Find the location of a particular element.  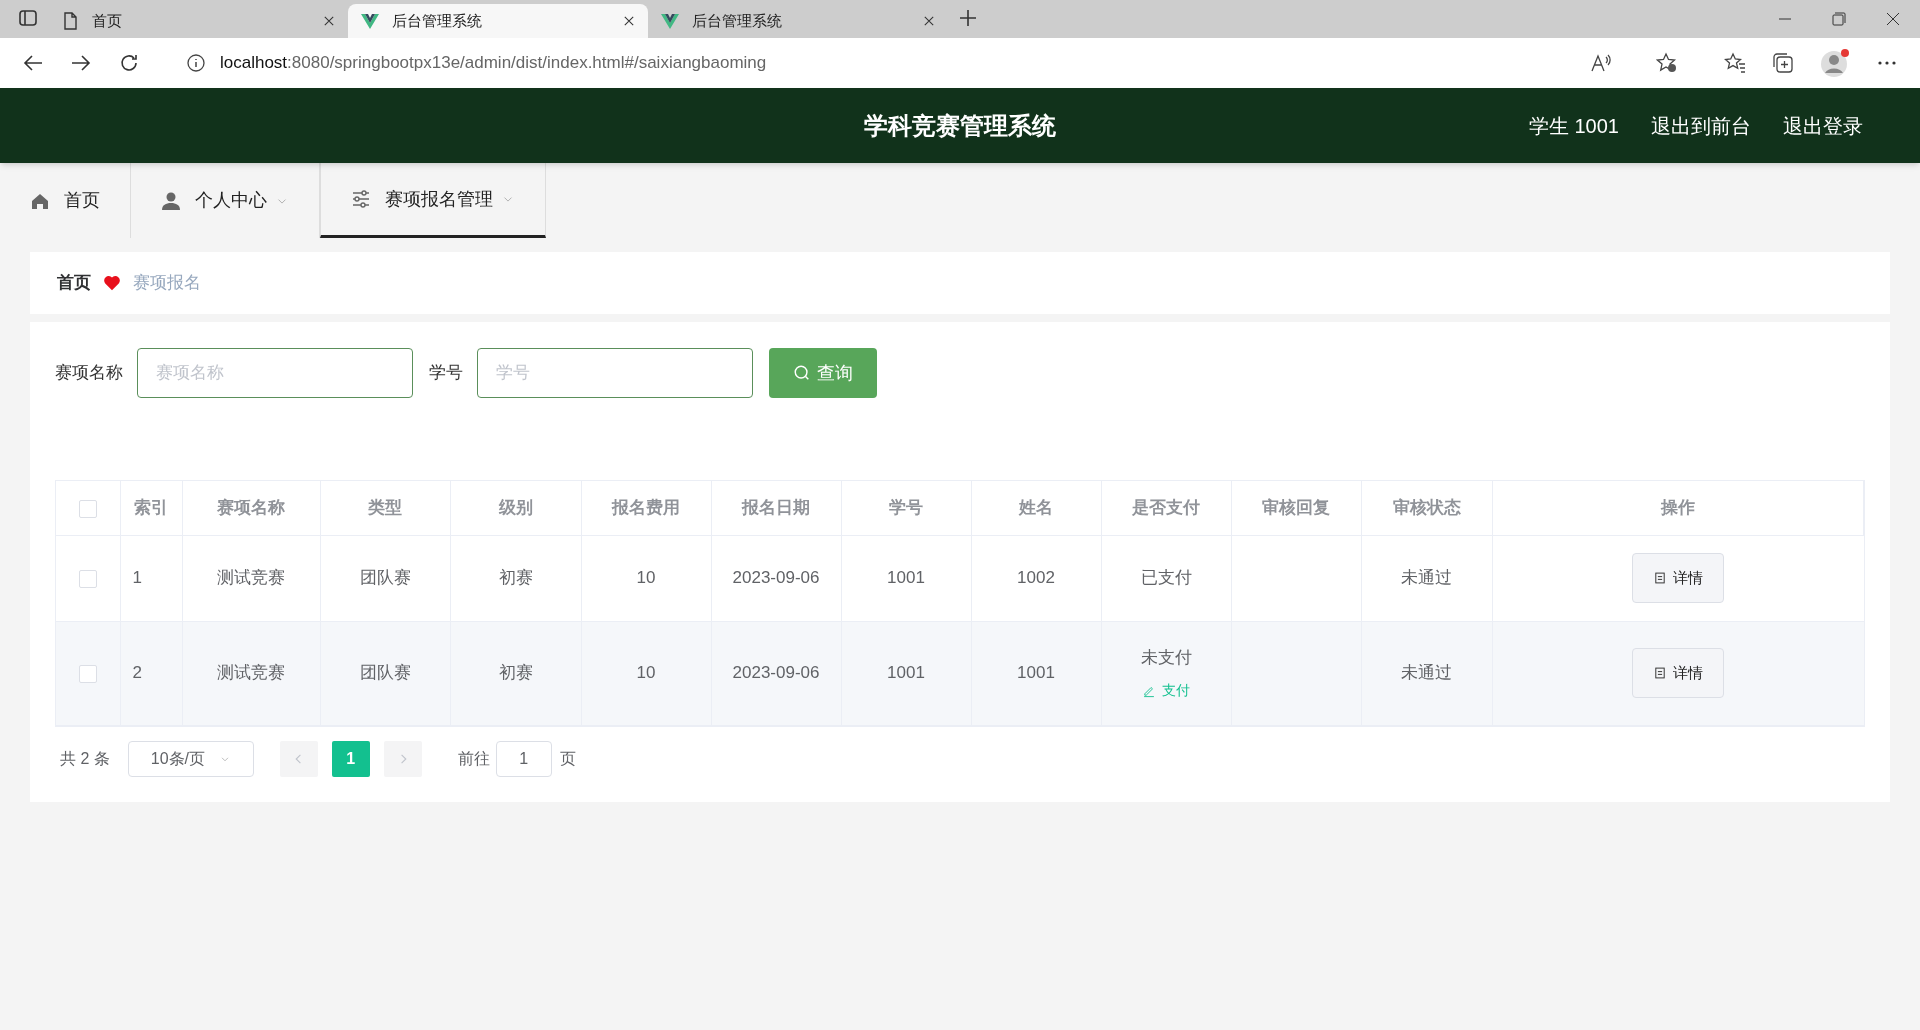

app-title: 学科竞赛管理系统 is located at coordinates (960, 125).